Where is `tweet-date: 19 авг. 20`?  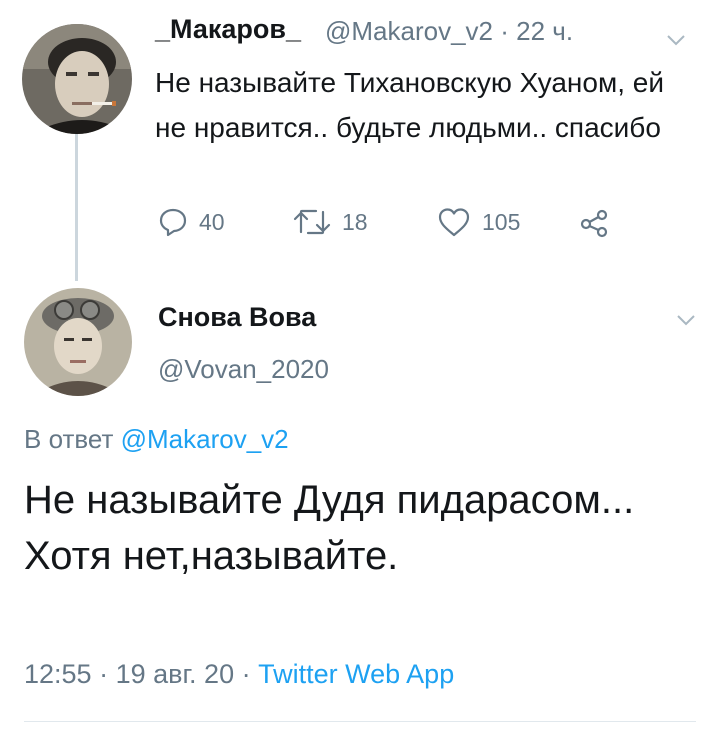 tweet-date: 19 авг. 20 is located at coordinates (175, 674).